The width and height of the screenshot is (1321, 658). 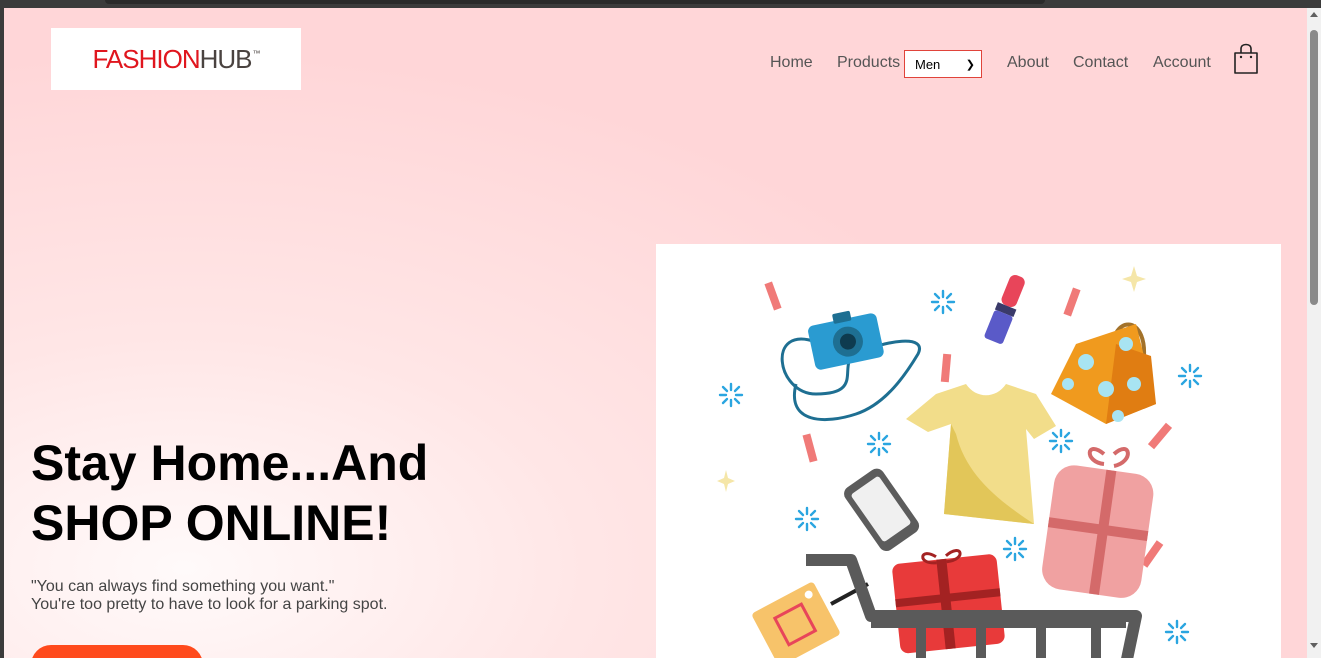 What do you see at coordinates (1314, 14) in the screenshot?
I see `scroll-up-arrow-icon` at bounding box center [1314, 14].